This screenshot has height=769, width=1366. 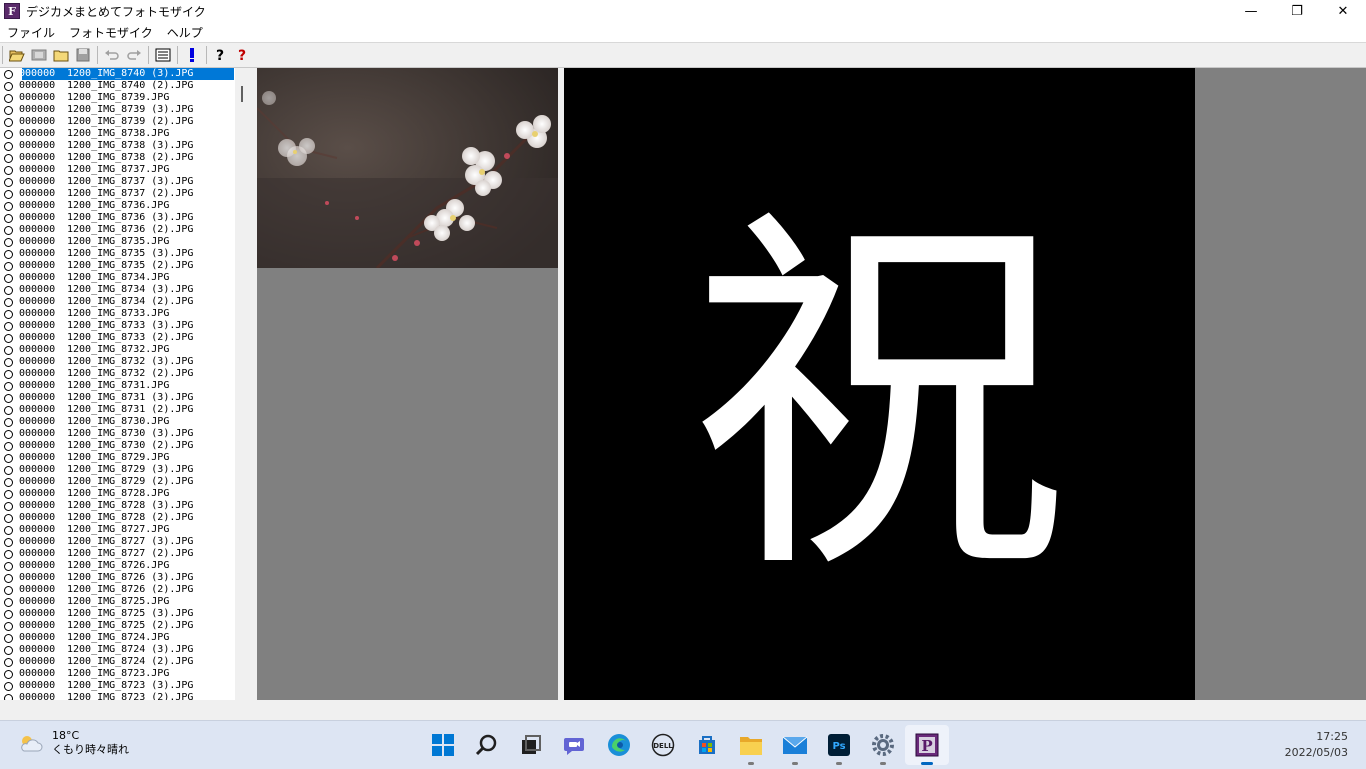 What do you see at coordinates (125, 458) in the screenshot?
I see `list-item: 000000 1200_IMG_8729.JPG` at bounding box center [125, 458].